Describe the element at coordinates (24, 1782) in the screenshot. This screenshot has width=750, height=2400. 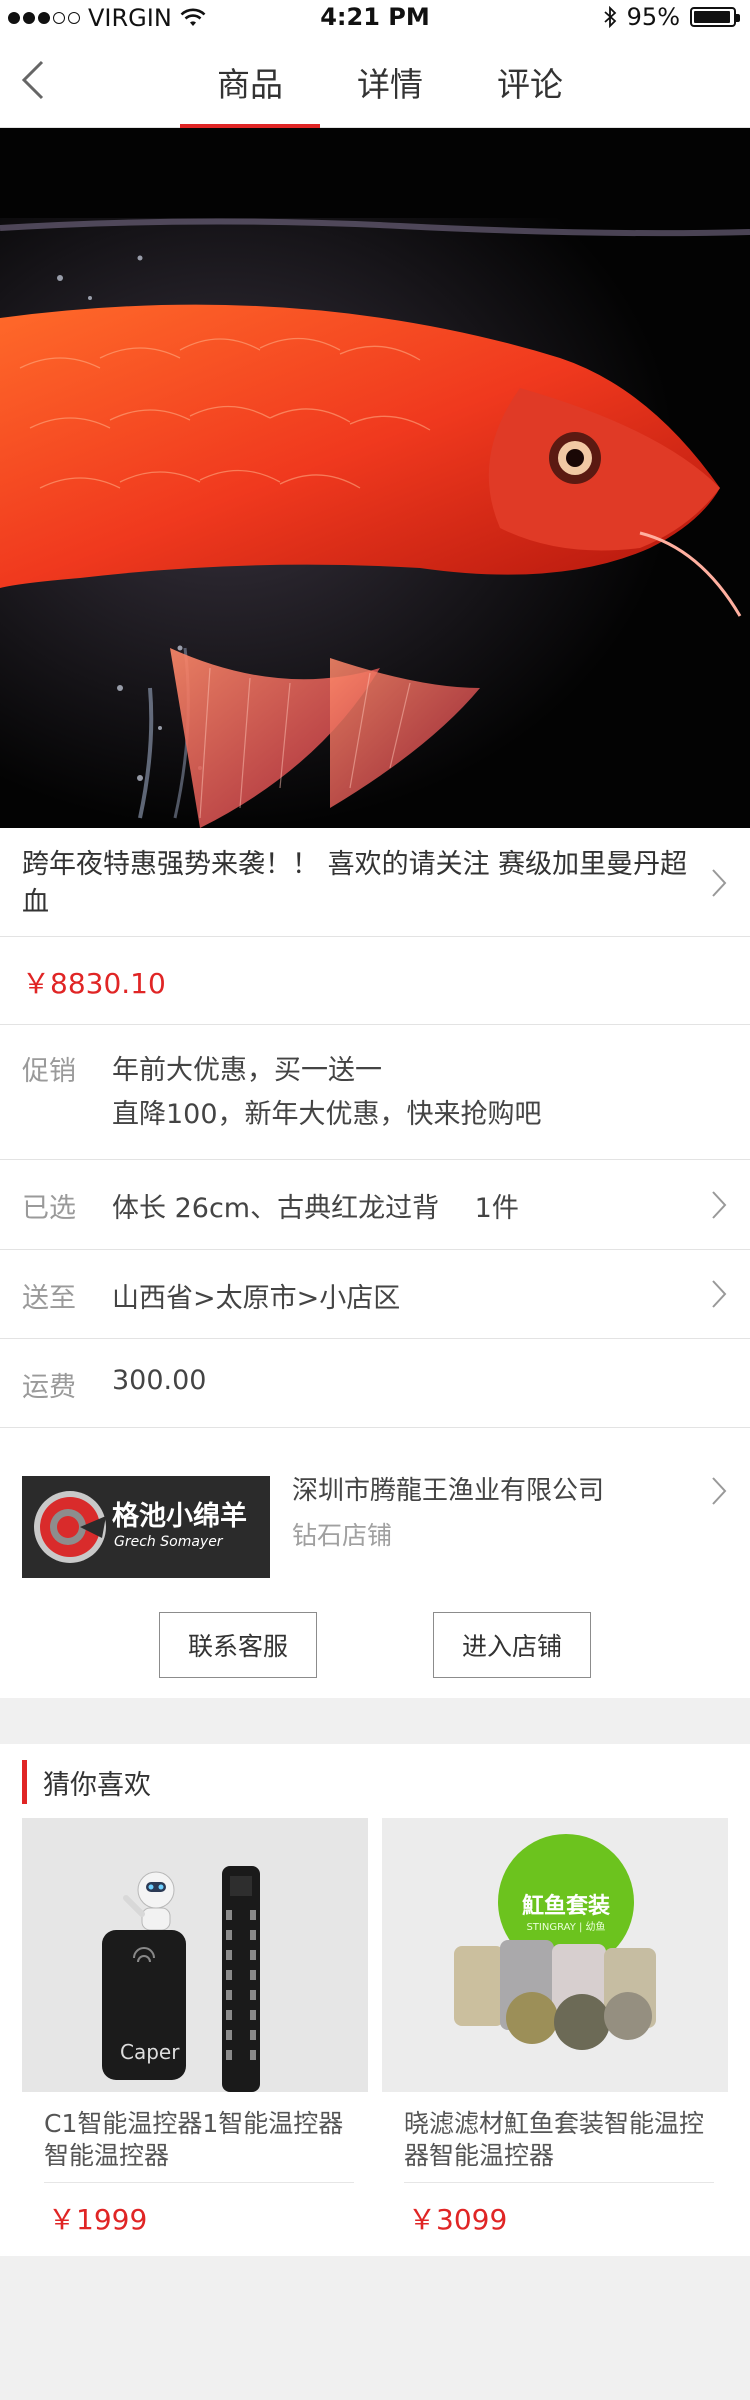
I see `section-accent-bar` at that location.